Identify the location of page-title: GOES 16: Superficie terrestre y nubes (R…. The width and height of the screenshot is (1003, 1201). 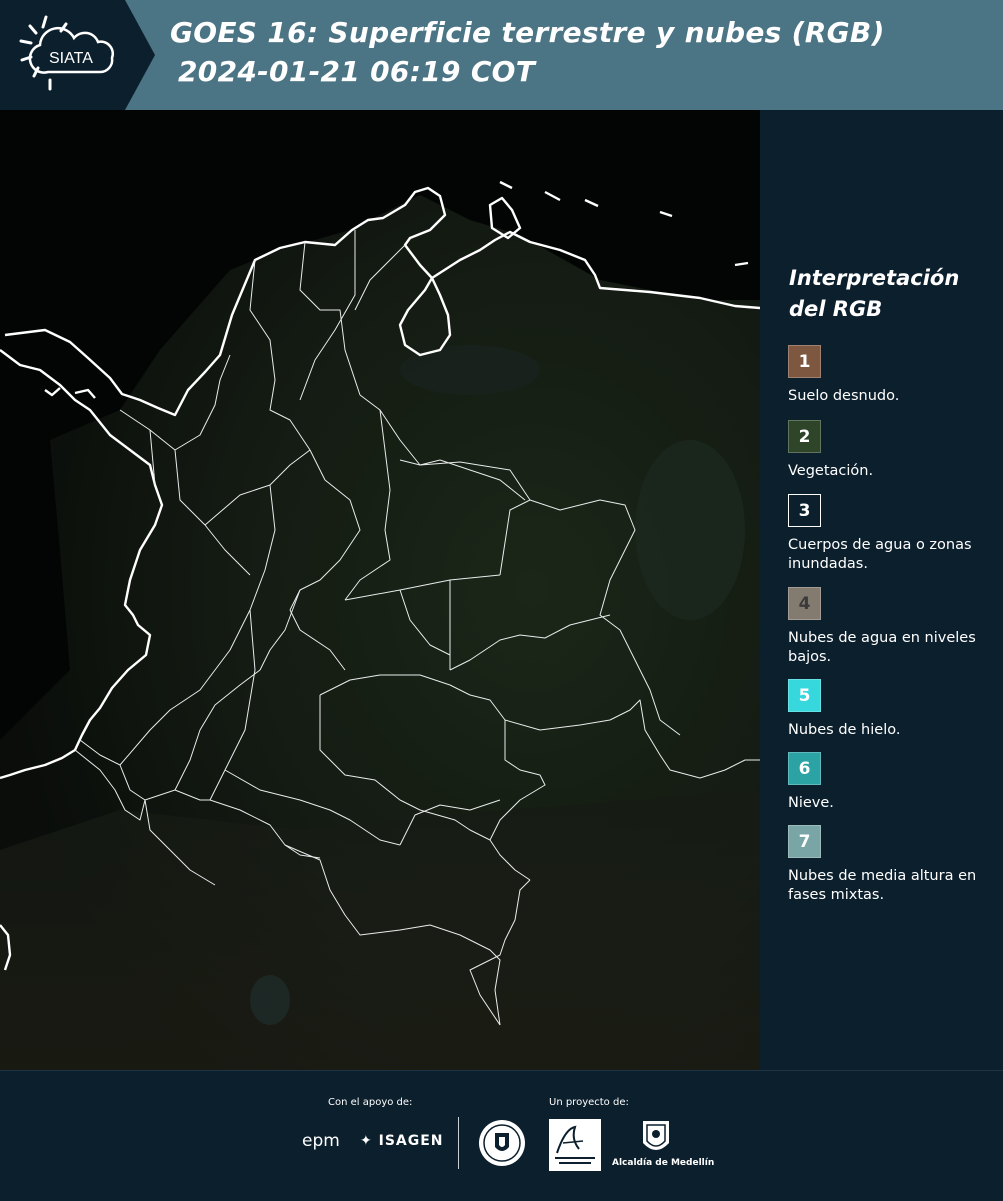
(527, 32).